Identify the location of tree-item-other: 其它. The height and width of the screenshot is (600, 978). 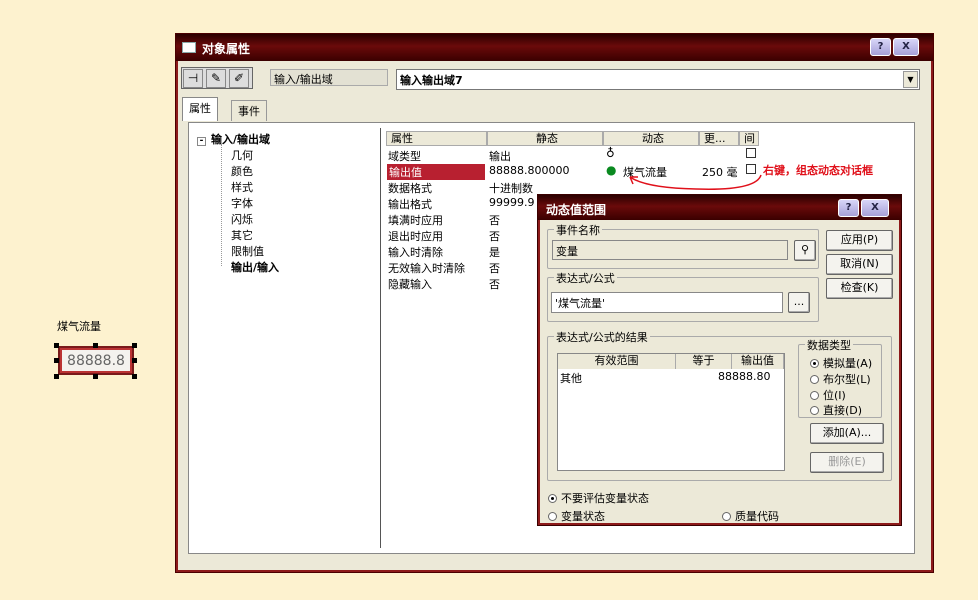
(242, 235).